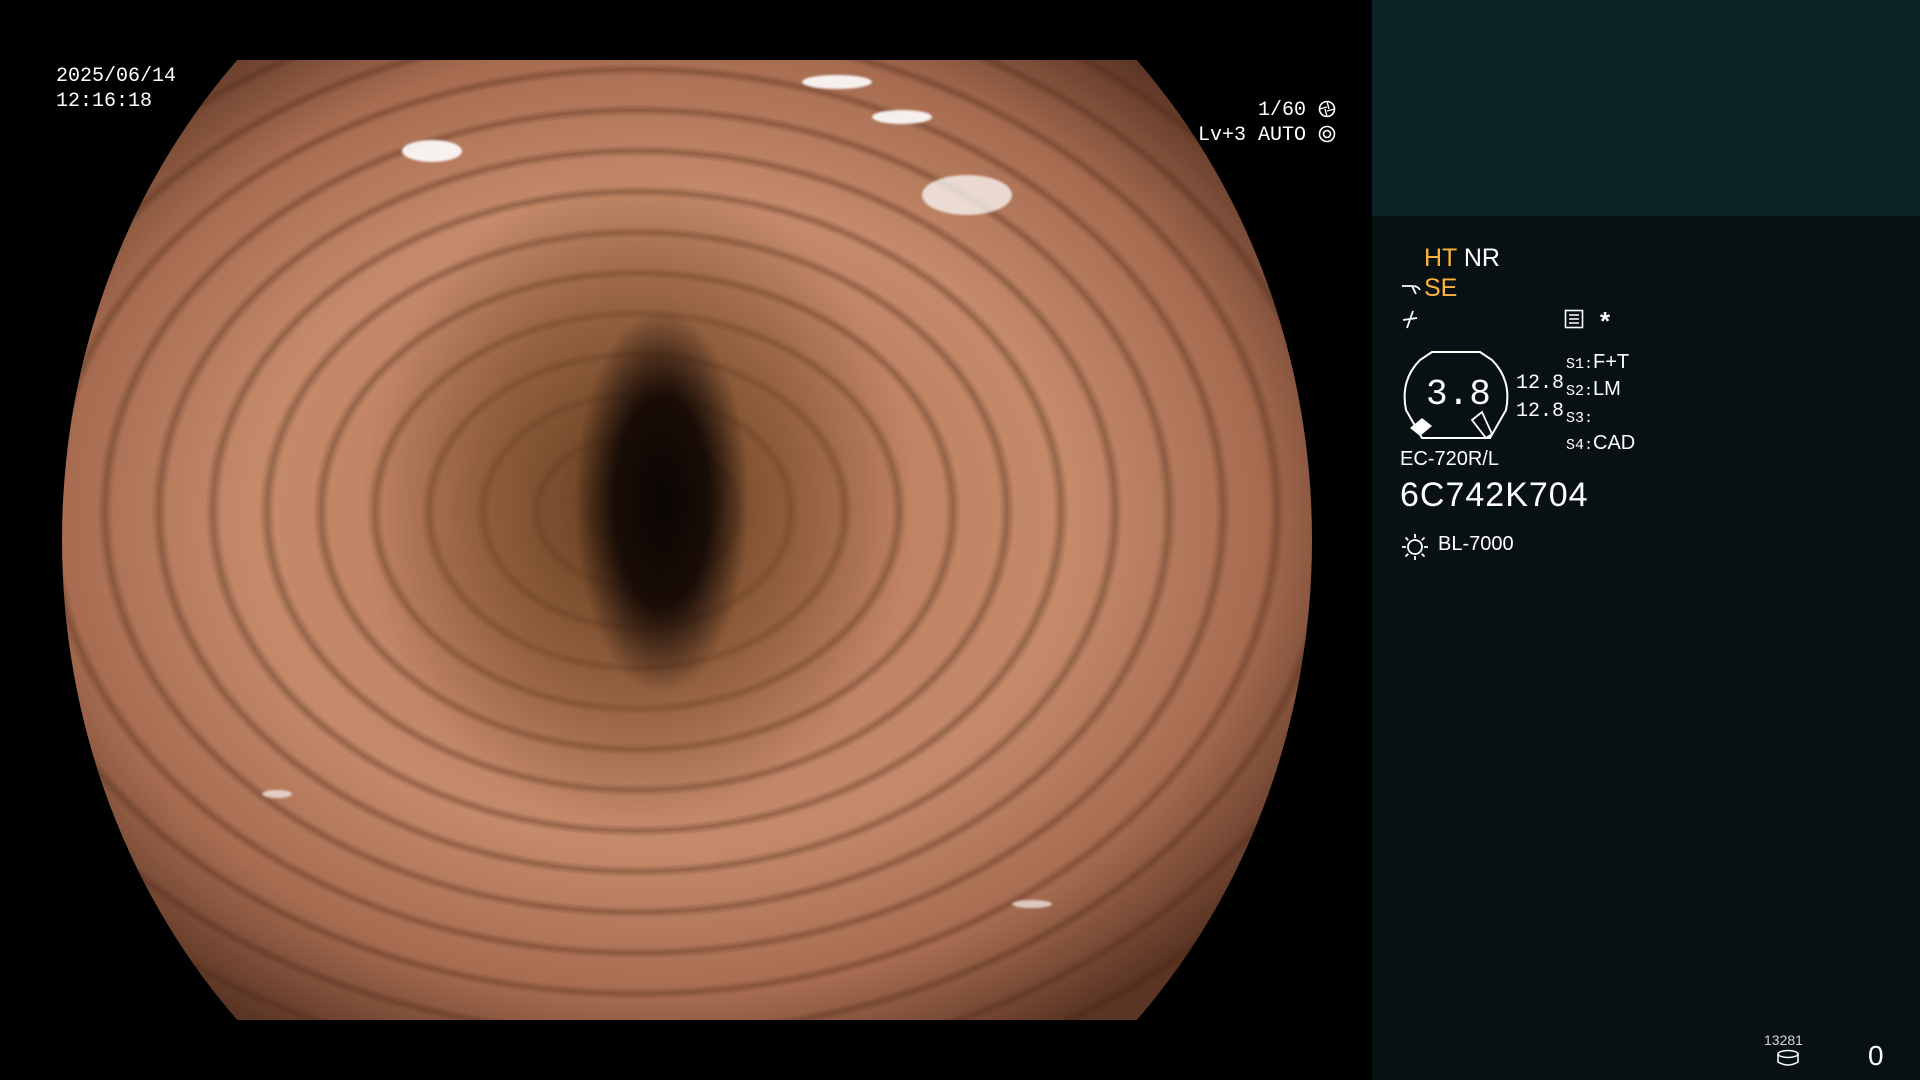 Image resolution: width=1920 pixels, height=1080 pixels. What do you see at coordinates (1476, 544) in the screenshot?
I see `light-source: BL-7000` at bounding box center [1476, 544].